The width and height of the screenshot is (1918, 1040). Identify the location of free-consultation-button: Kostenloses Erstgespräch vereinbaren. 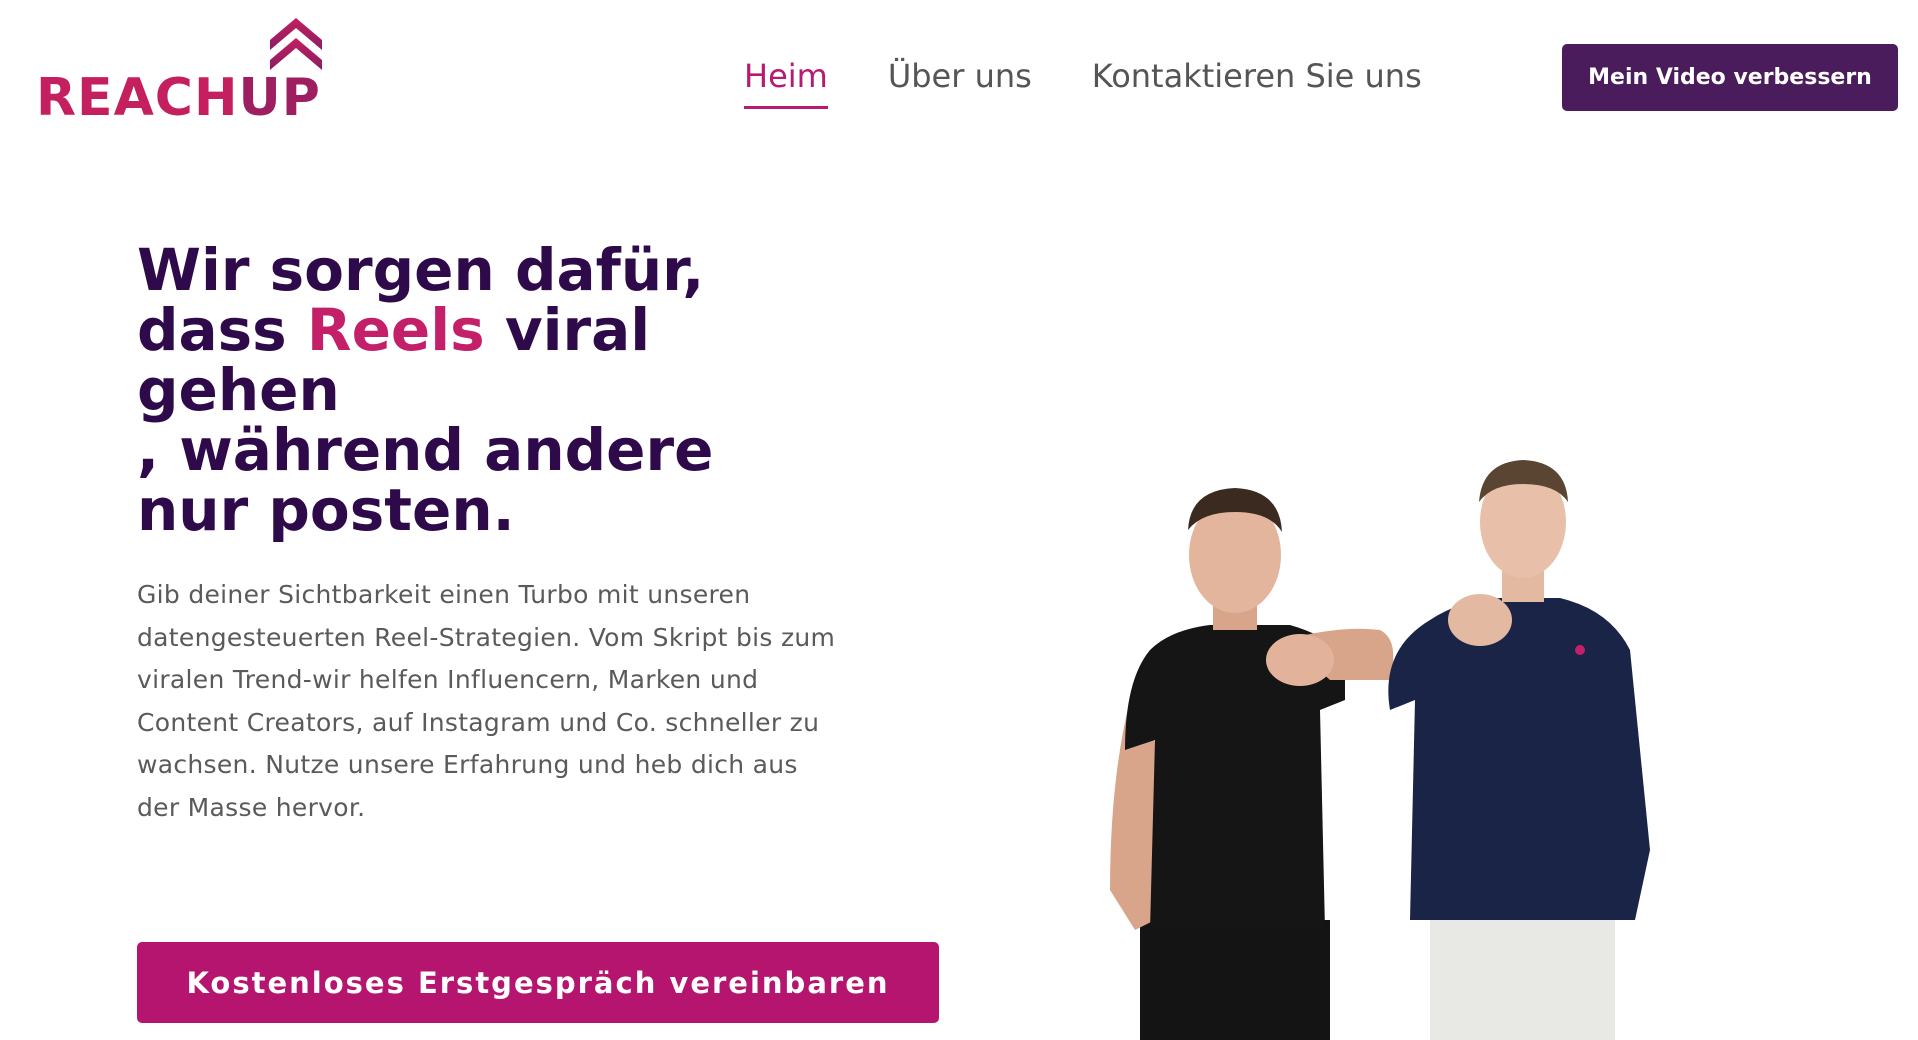
(538, 982).